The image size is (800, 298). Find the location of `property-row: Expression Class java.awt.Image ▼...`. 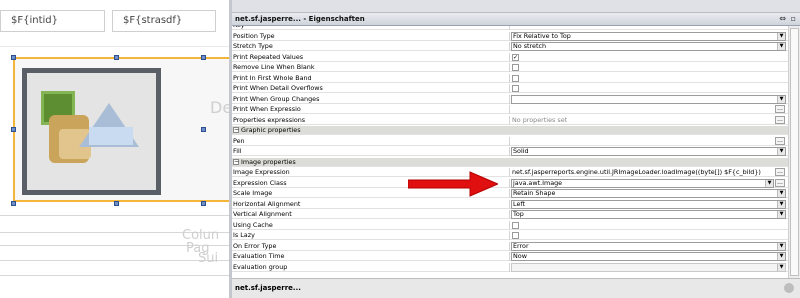

property-row: Expression Class java.awt.Image ▼... is located at coordinates (510, 183).